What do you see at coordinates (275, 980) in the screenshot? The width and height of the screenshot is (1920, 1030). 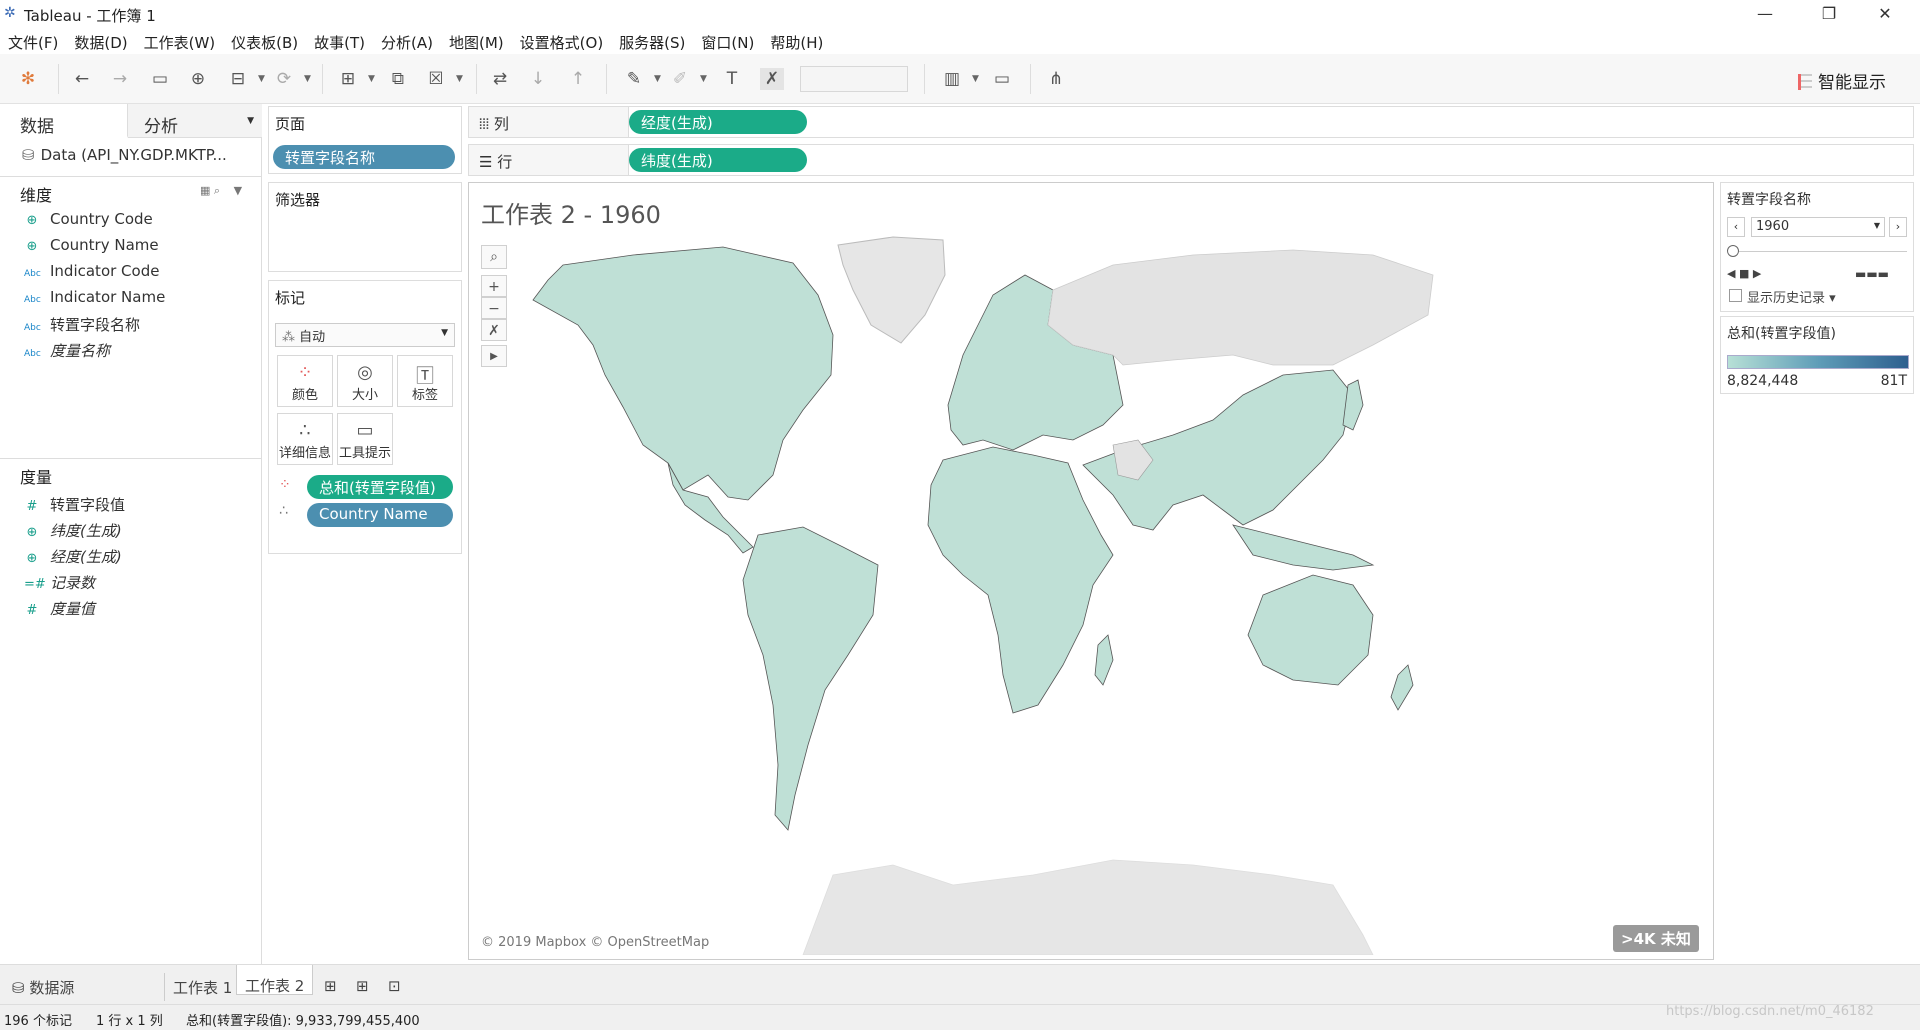 I see `tab-sheet-2: 工作表 2` at bounding box center [275, 980].